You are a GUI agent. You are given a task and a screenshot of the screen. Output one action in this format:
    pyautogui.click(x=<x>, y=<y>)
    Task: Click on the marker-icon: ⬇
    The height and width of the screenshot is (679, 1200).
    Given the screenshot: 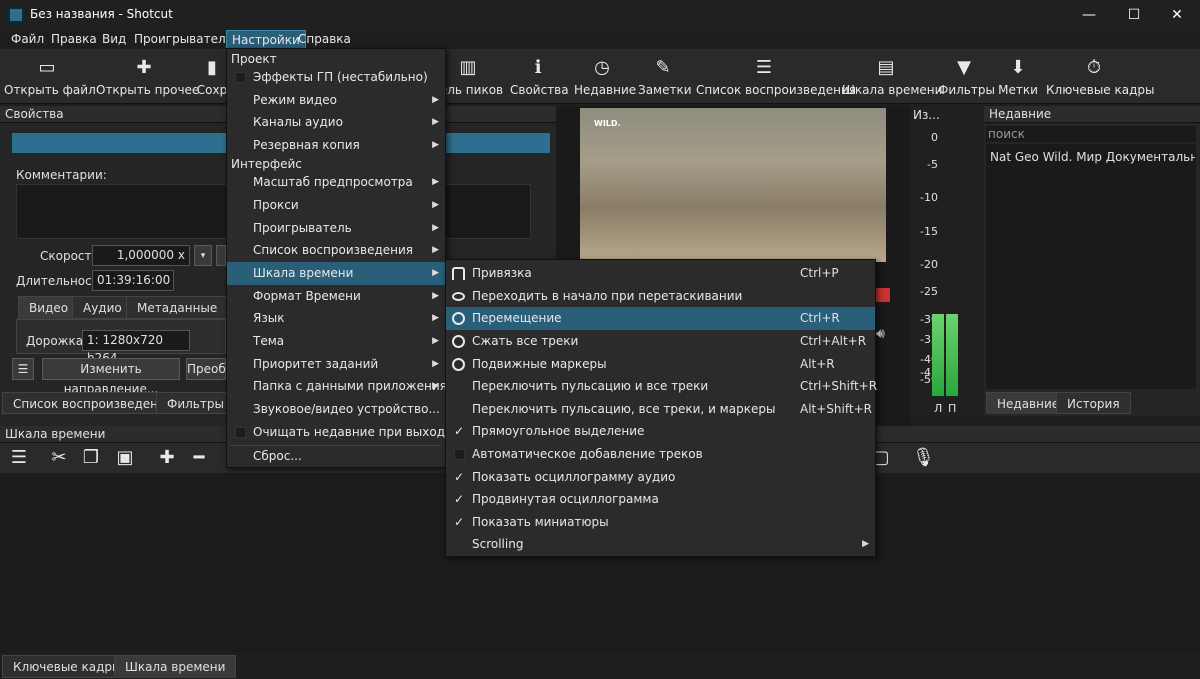 What is the action you would take?
    pyautogui.click(x=1018, y=67)
    